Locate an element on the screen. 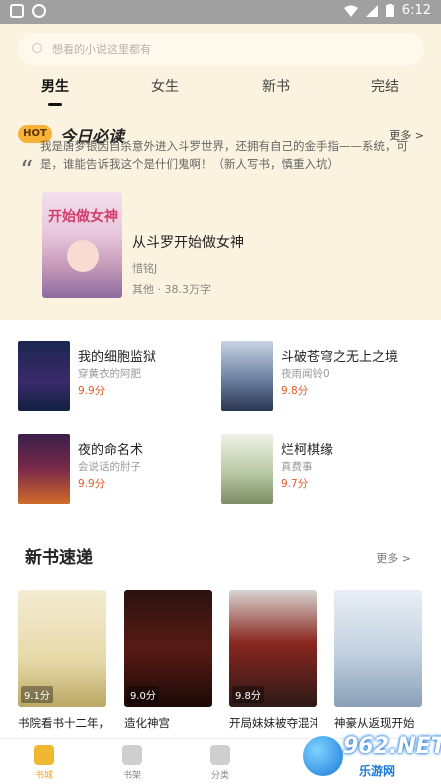  tab-female: 女生 is located at coordinates (165, 86).